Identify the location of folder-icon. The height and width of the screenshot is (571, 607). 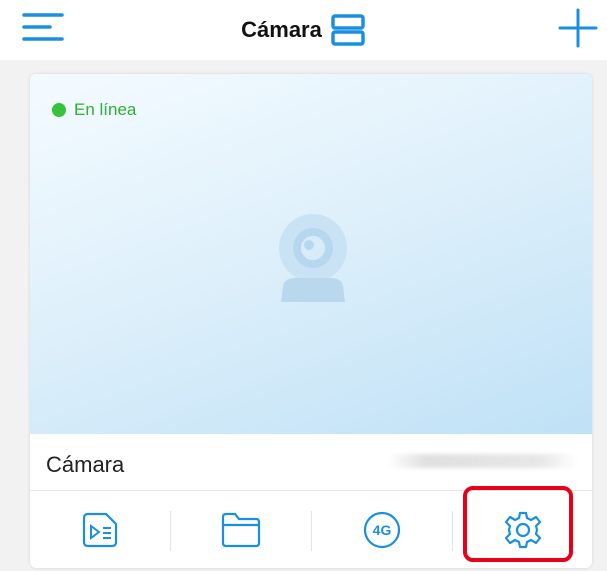
(241, 529).